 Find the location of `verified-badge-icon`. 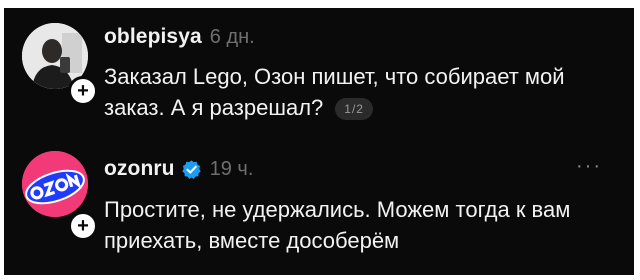

verified-badge-icon is located at coordinates (191, 169).